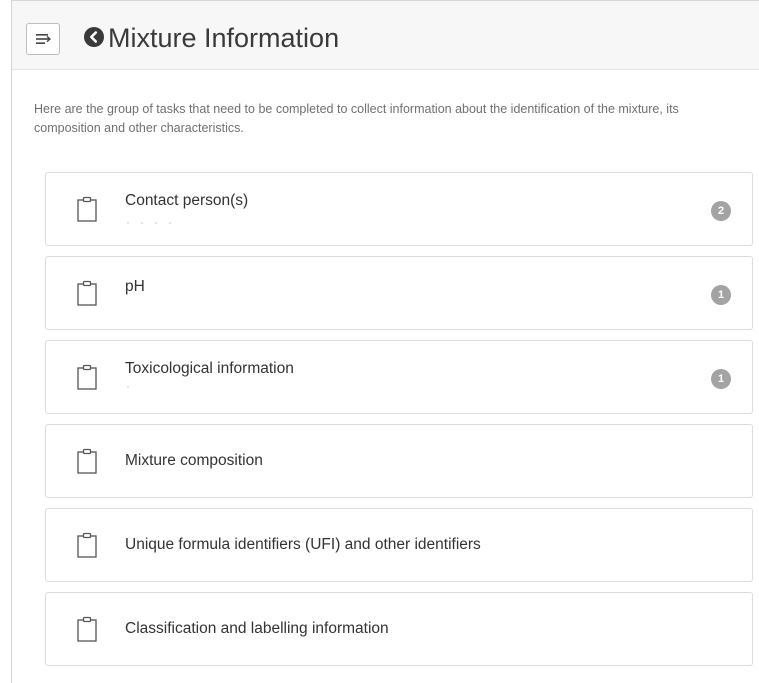 This screenshot has width=759, height=683. What do you see at coordinates (209, 368) in the screenshot?
I see `task-label: Toxicological information` at bounding box center [209, 368].